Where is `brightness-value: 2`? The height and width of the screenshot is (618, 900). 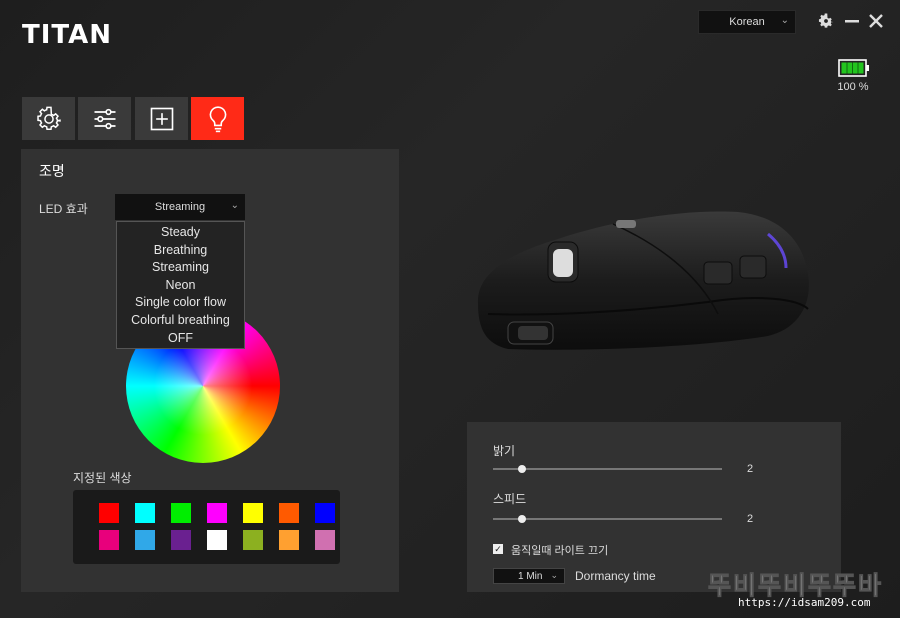
brightness-value: 2 is located at coordinates (750, 469).